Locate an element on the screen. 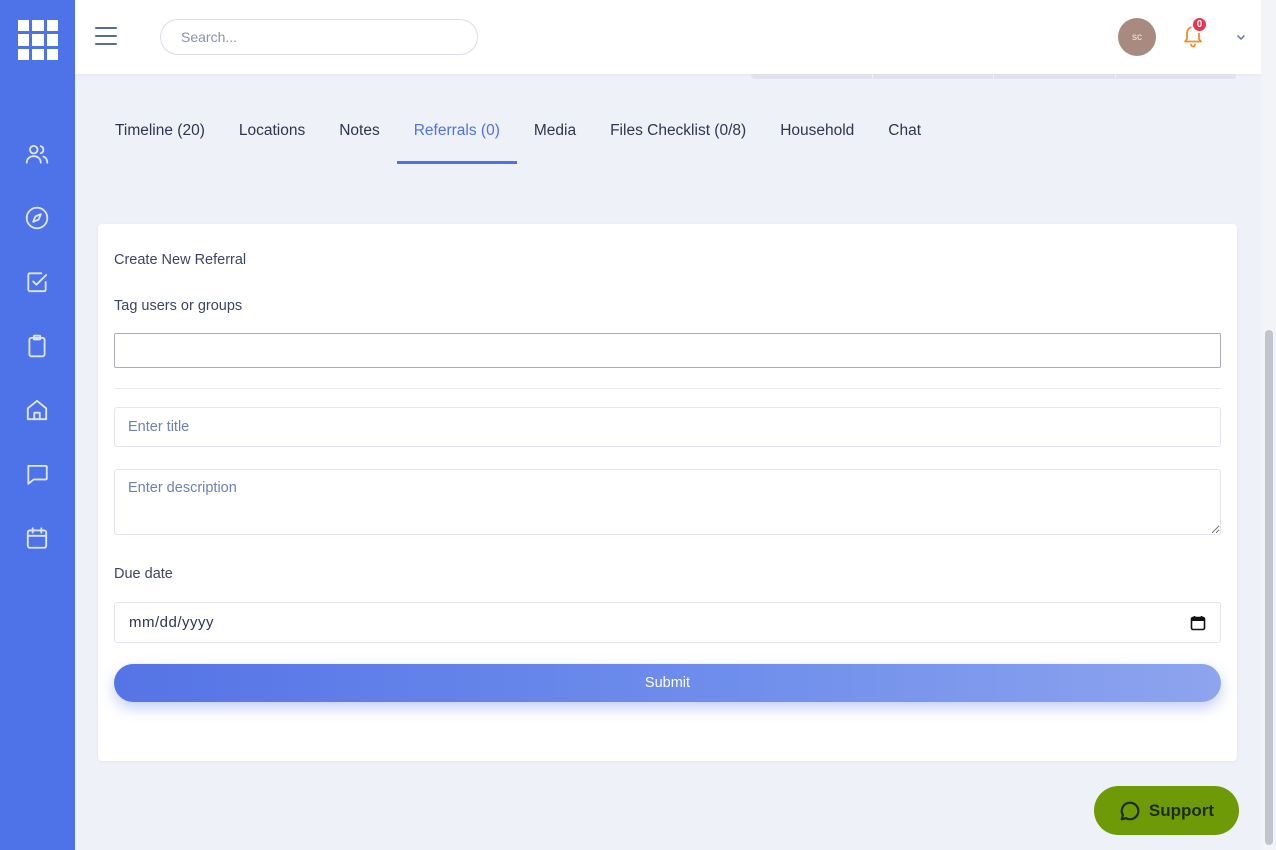  apps-grid-icon is located at coordinates (38, 40).